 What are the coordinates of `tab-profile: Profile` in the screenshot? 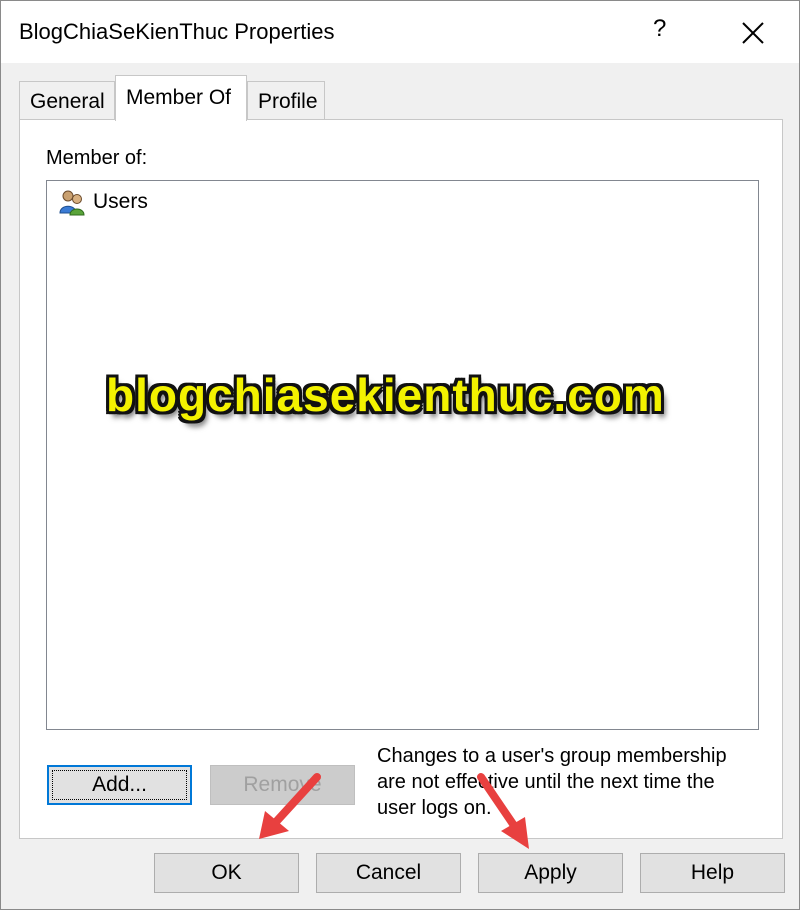 It's located at (286, 100).